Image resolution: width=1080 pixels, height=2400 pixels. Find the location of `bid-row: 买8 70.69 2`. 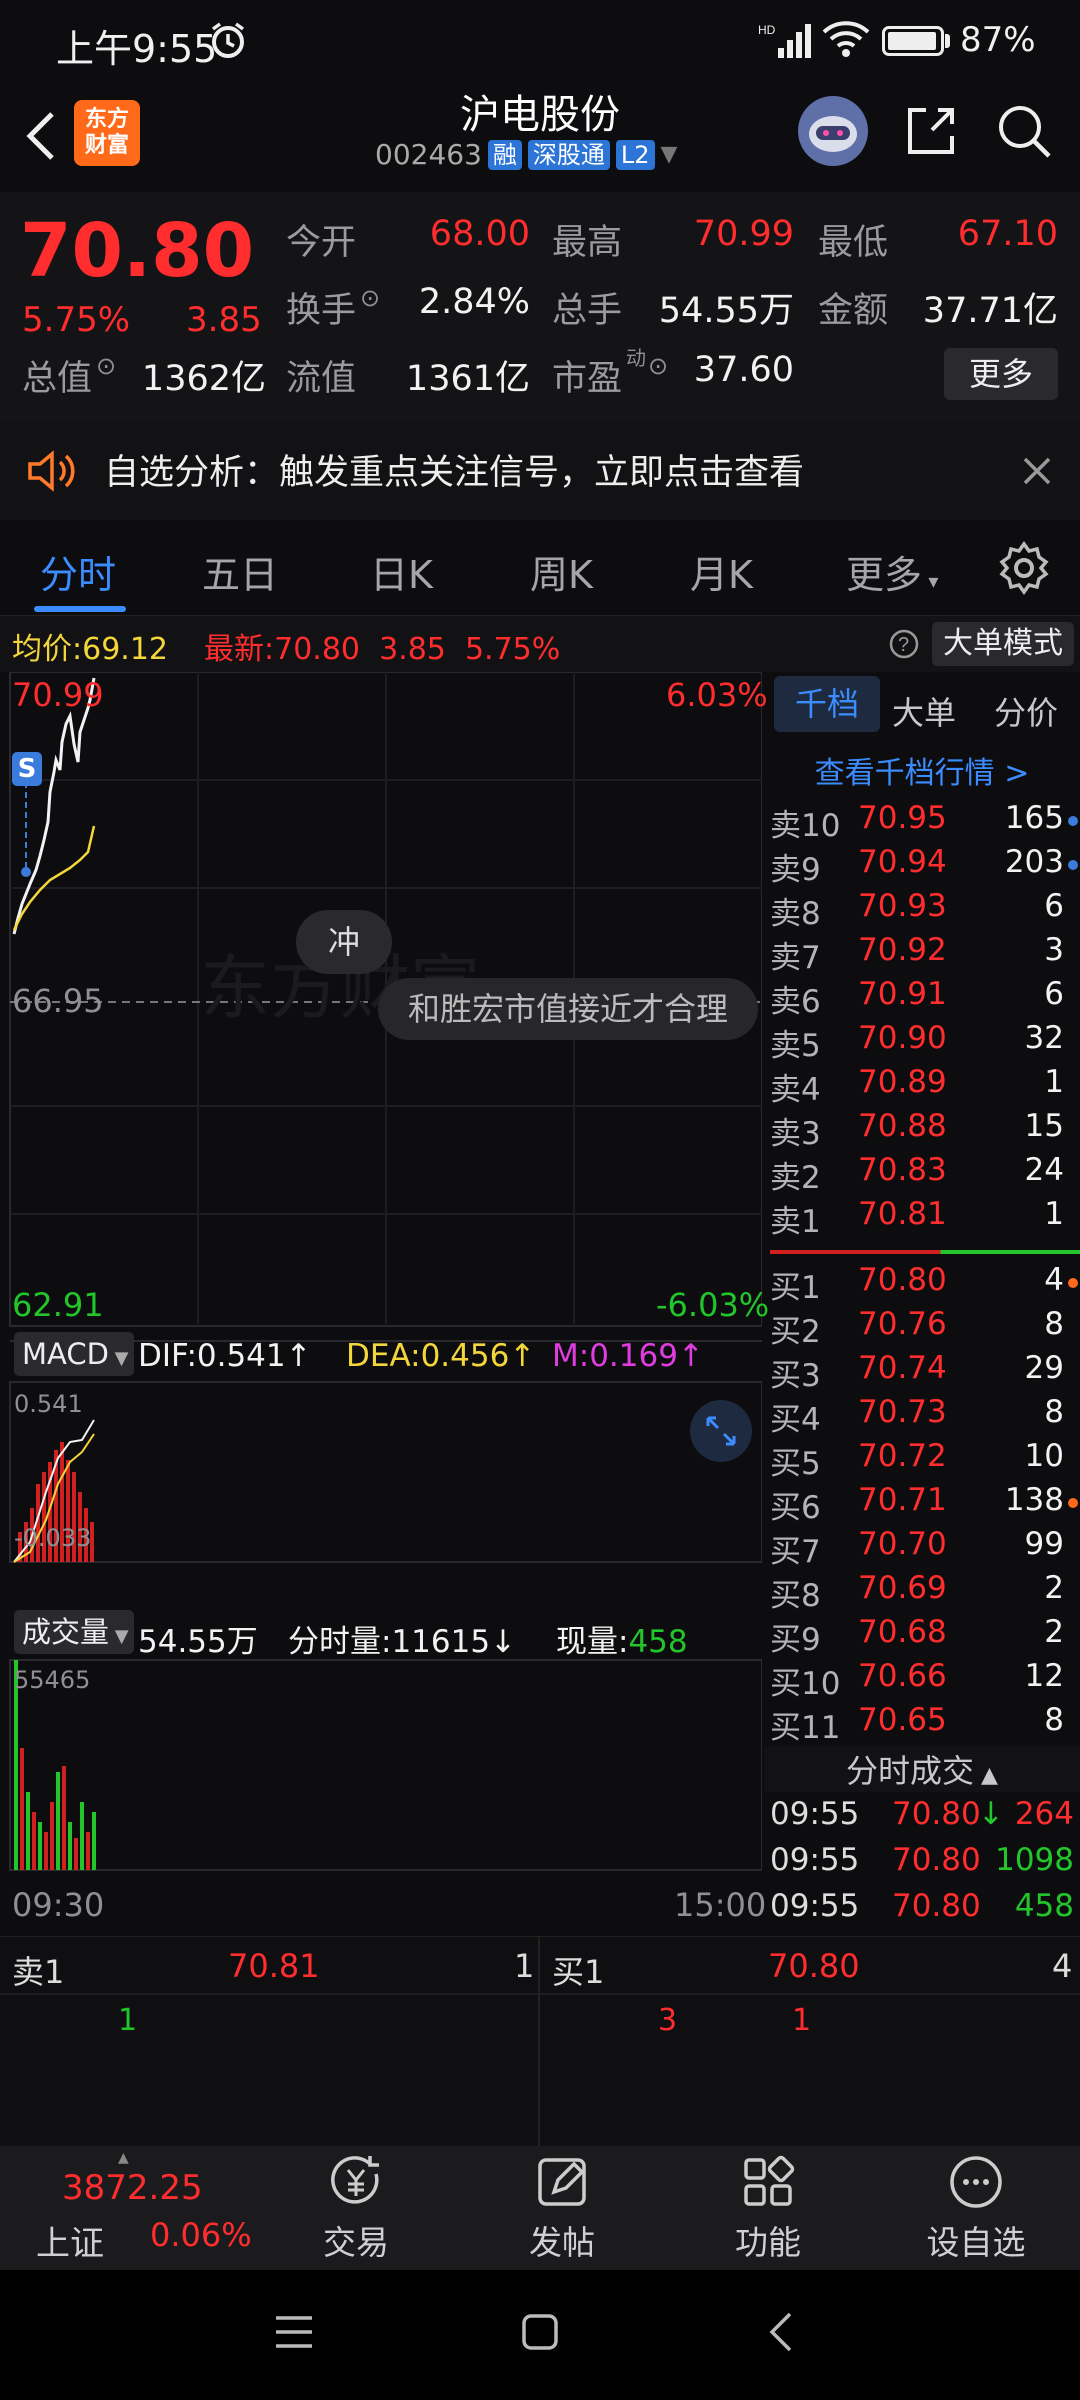

bid-row: 买8 70.69 2 is located at coordinates (922, 1592).